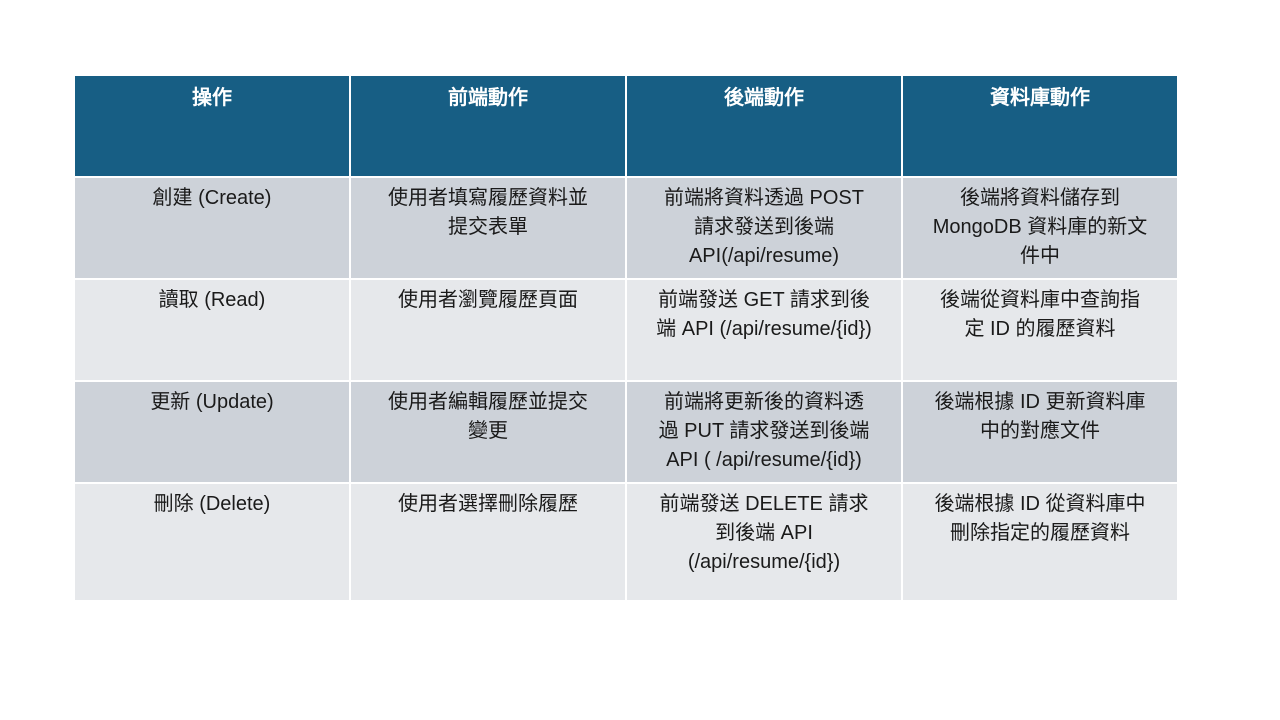 The width and height of the screenshot is (1280, 720). Describe the element at coordinates (488, 504) in the screenshot. I see `cell-text-line: 使用者選擇刪除履歷` at that location.